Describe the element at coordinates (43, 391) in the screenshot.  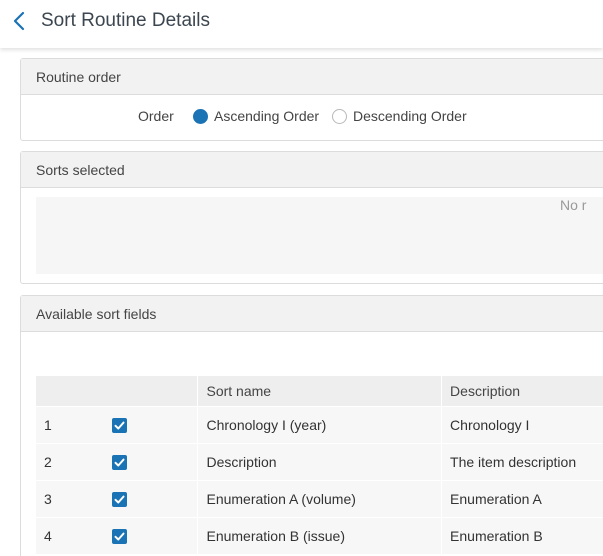
I see `column-header-index` at that location.